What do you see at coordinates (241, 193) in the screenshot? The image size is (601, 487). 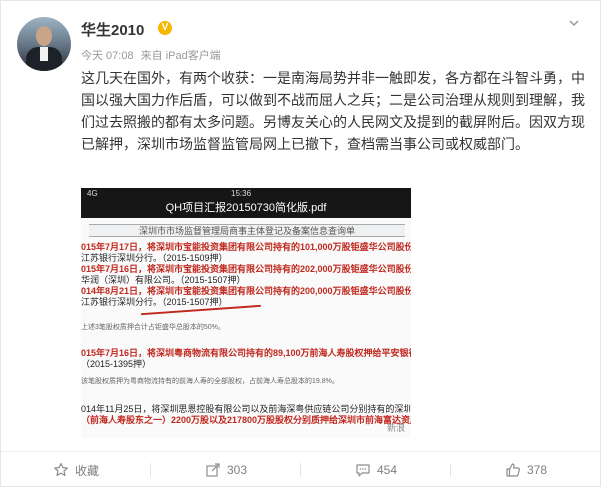 I see `status-clock: 15:36` at bounding box center [241, 193].